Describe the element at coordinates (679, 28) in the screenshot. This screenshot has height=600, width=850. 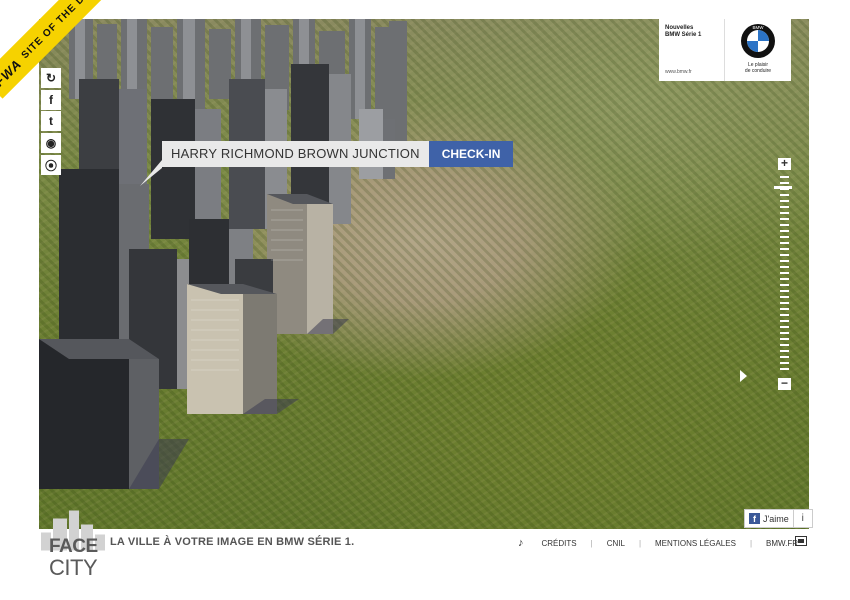
I see `ad-line-1: Nouvelles` at that location.